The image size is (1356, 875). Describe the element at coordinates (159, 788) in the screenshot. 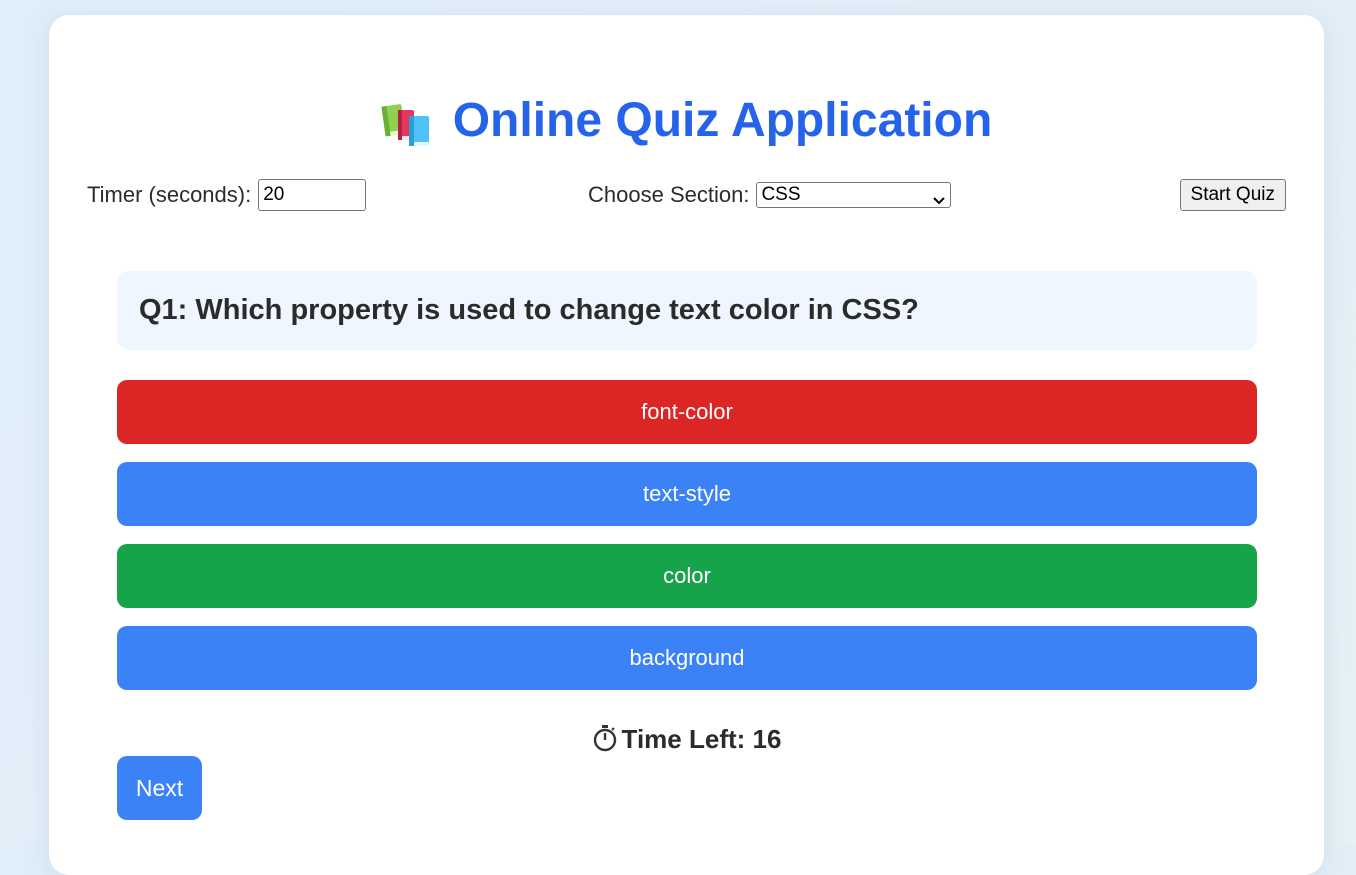

I see `next-button: Next` at that location.